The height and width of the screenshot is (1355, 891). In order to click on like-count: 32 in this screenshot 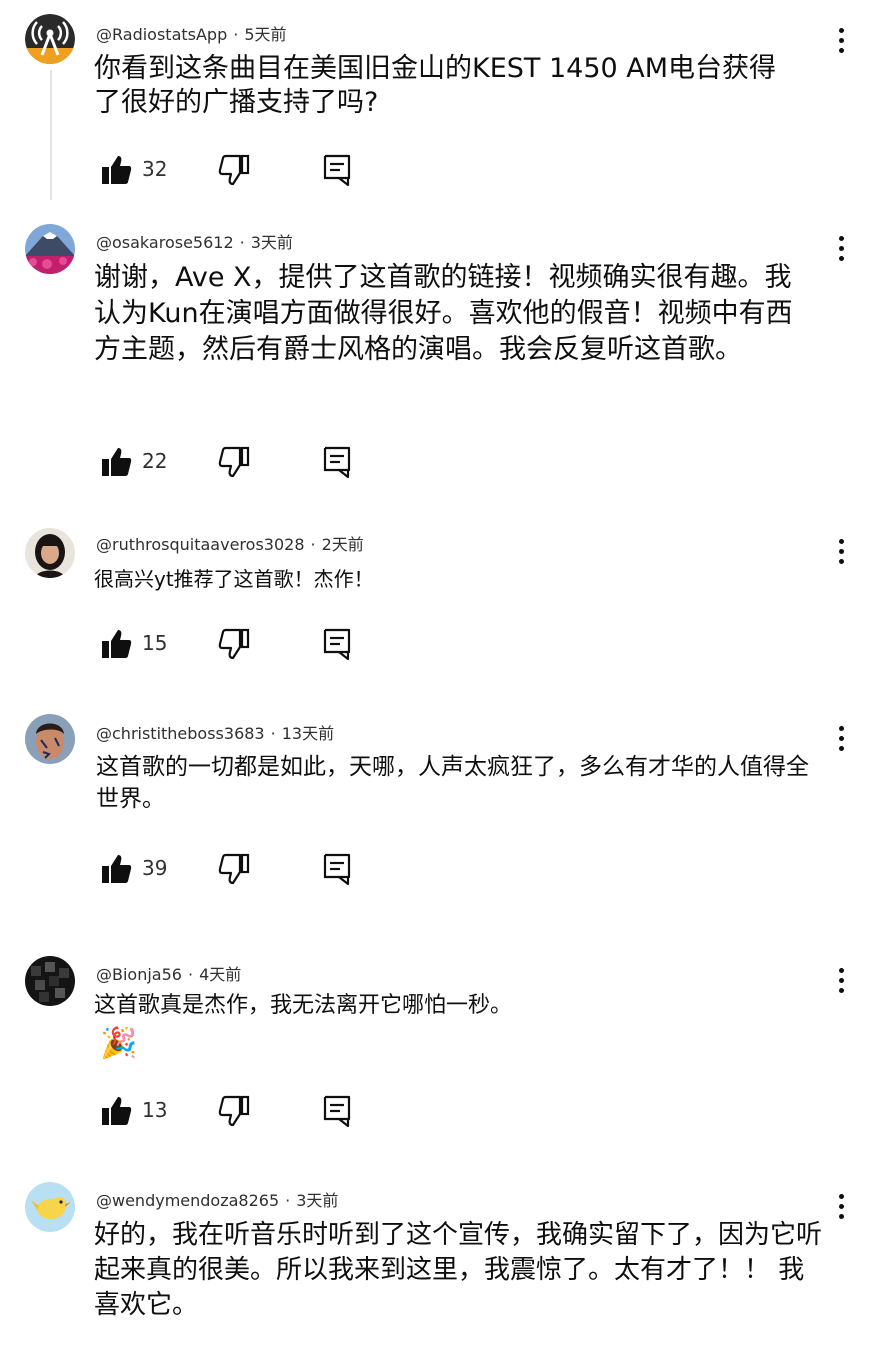, I will do `click(155, 169)`.